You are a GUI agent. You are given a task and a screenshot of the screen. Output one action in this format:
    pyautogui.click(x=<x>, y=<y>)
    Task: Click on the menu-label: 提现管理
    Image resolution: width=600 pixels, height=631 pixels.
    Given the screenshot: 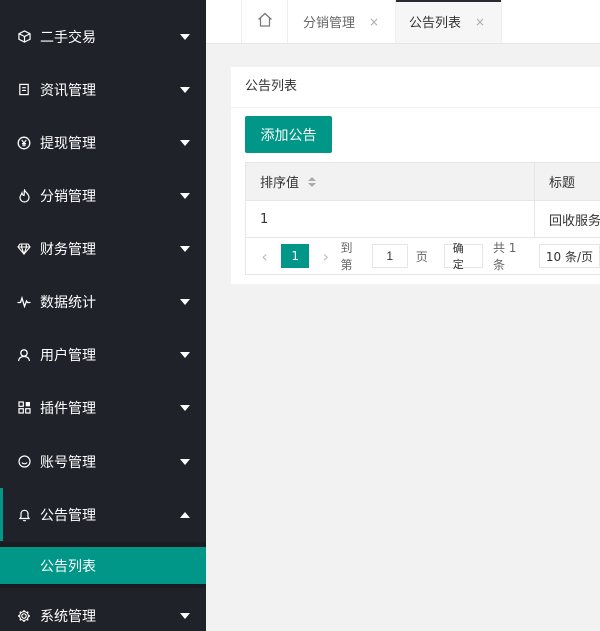 What is the action you would take?
    pyautogui.click(x=68, y=143)
    